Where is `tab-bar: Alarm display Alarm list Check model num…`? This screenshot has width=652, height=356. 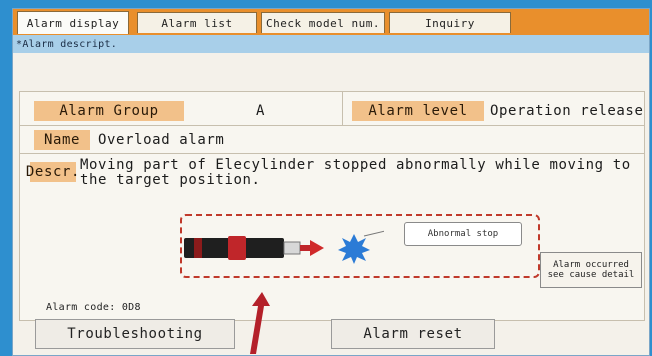 tab-bar: Alarm display Alarm list Check model num… is located at coordinates (331, 22).